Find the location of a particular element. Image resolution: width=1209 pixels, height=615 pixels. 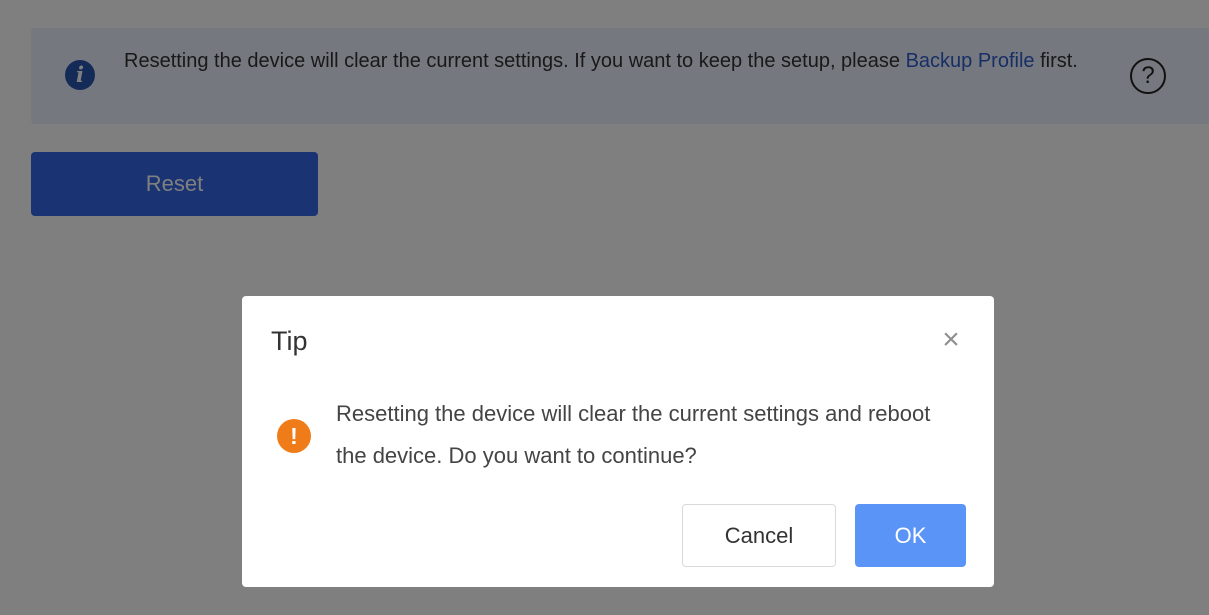

cancel-button: Cancel is located at coordinates (759, 535).